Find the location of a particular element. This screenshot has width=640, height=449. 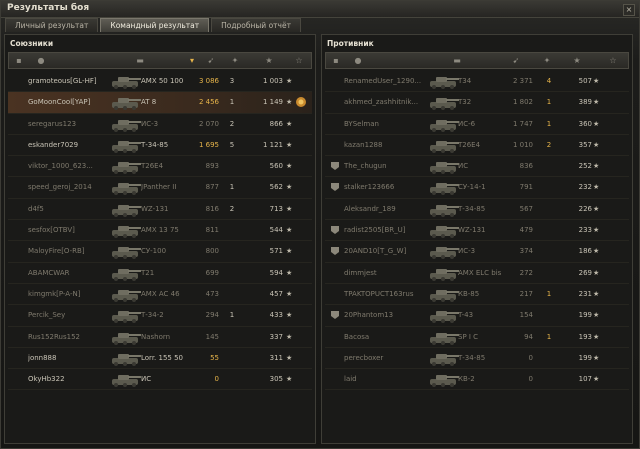

enemy-row: 20Phantom13 T-43 154 199 ★ is located at coordinates (477, 316).